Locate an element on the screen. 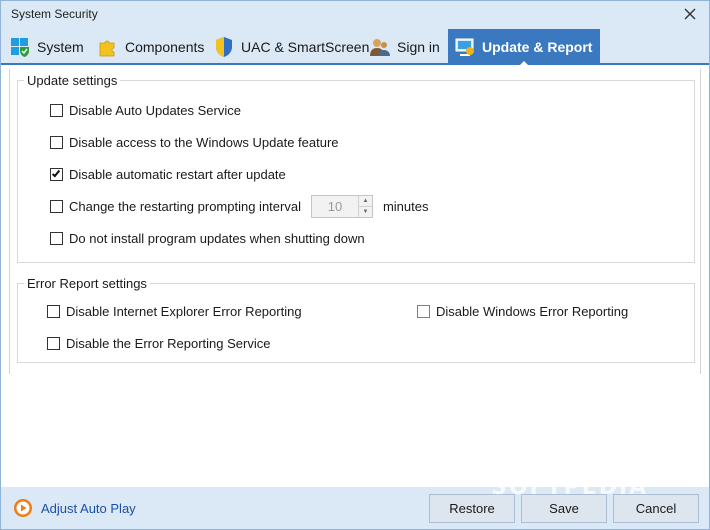 This screenshot has width=710, height=530. update-report-icon is located at coordinates (464, 47).